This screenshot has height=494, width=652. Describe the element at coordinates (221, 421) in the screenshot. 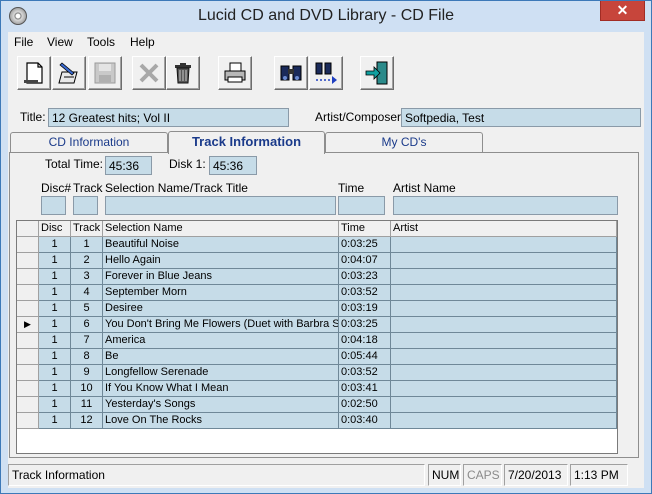

I see `grid-cell-selection-name: Love On The Rocks` at that location.